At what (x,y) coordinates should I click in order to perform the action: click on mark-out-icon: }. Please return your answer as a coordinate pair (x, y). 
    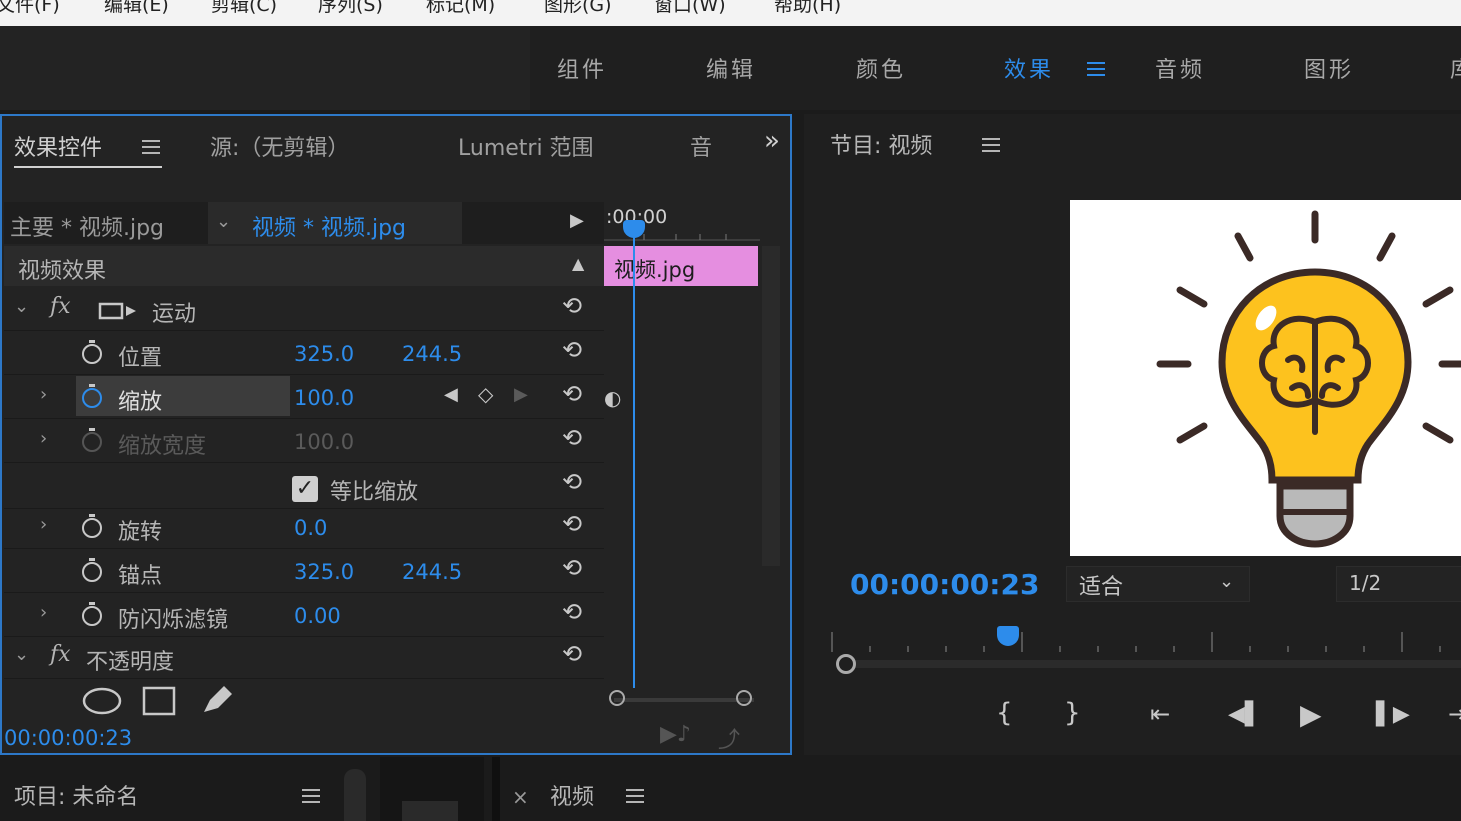
    Looking at the image, I should click on (1072, 713).